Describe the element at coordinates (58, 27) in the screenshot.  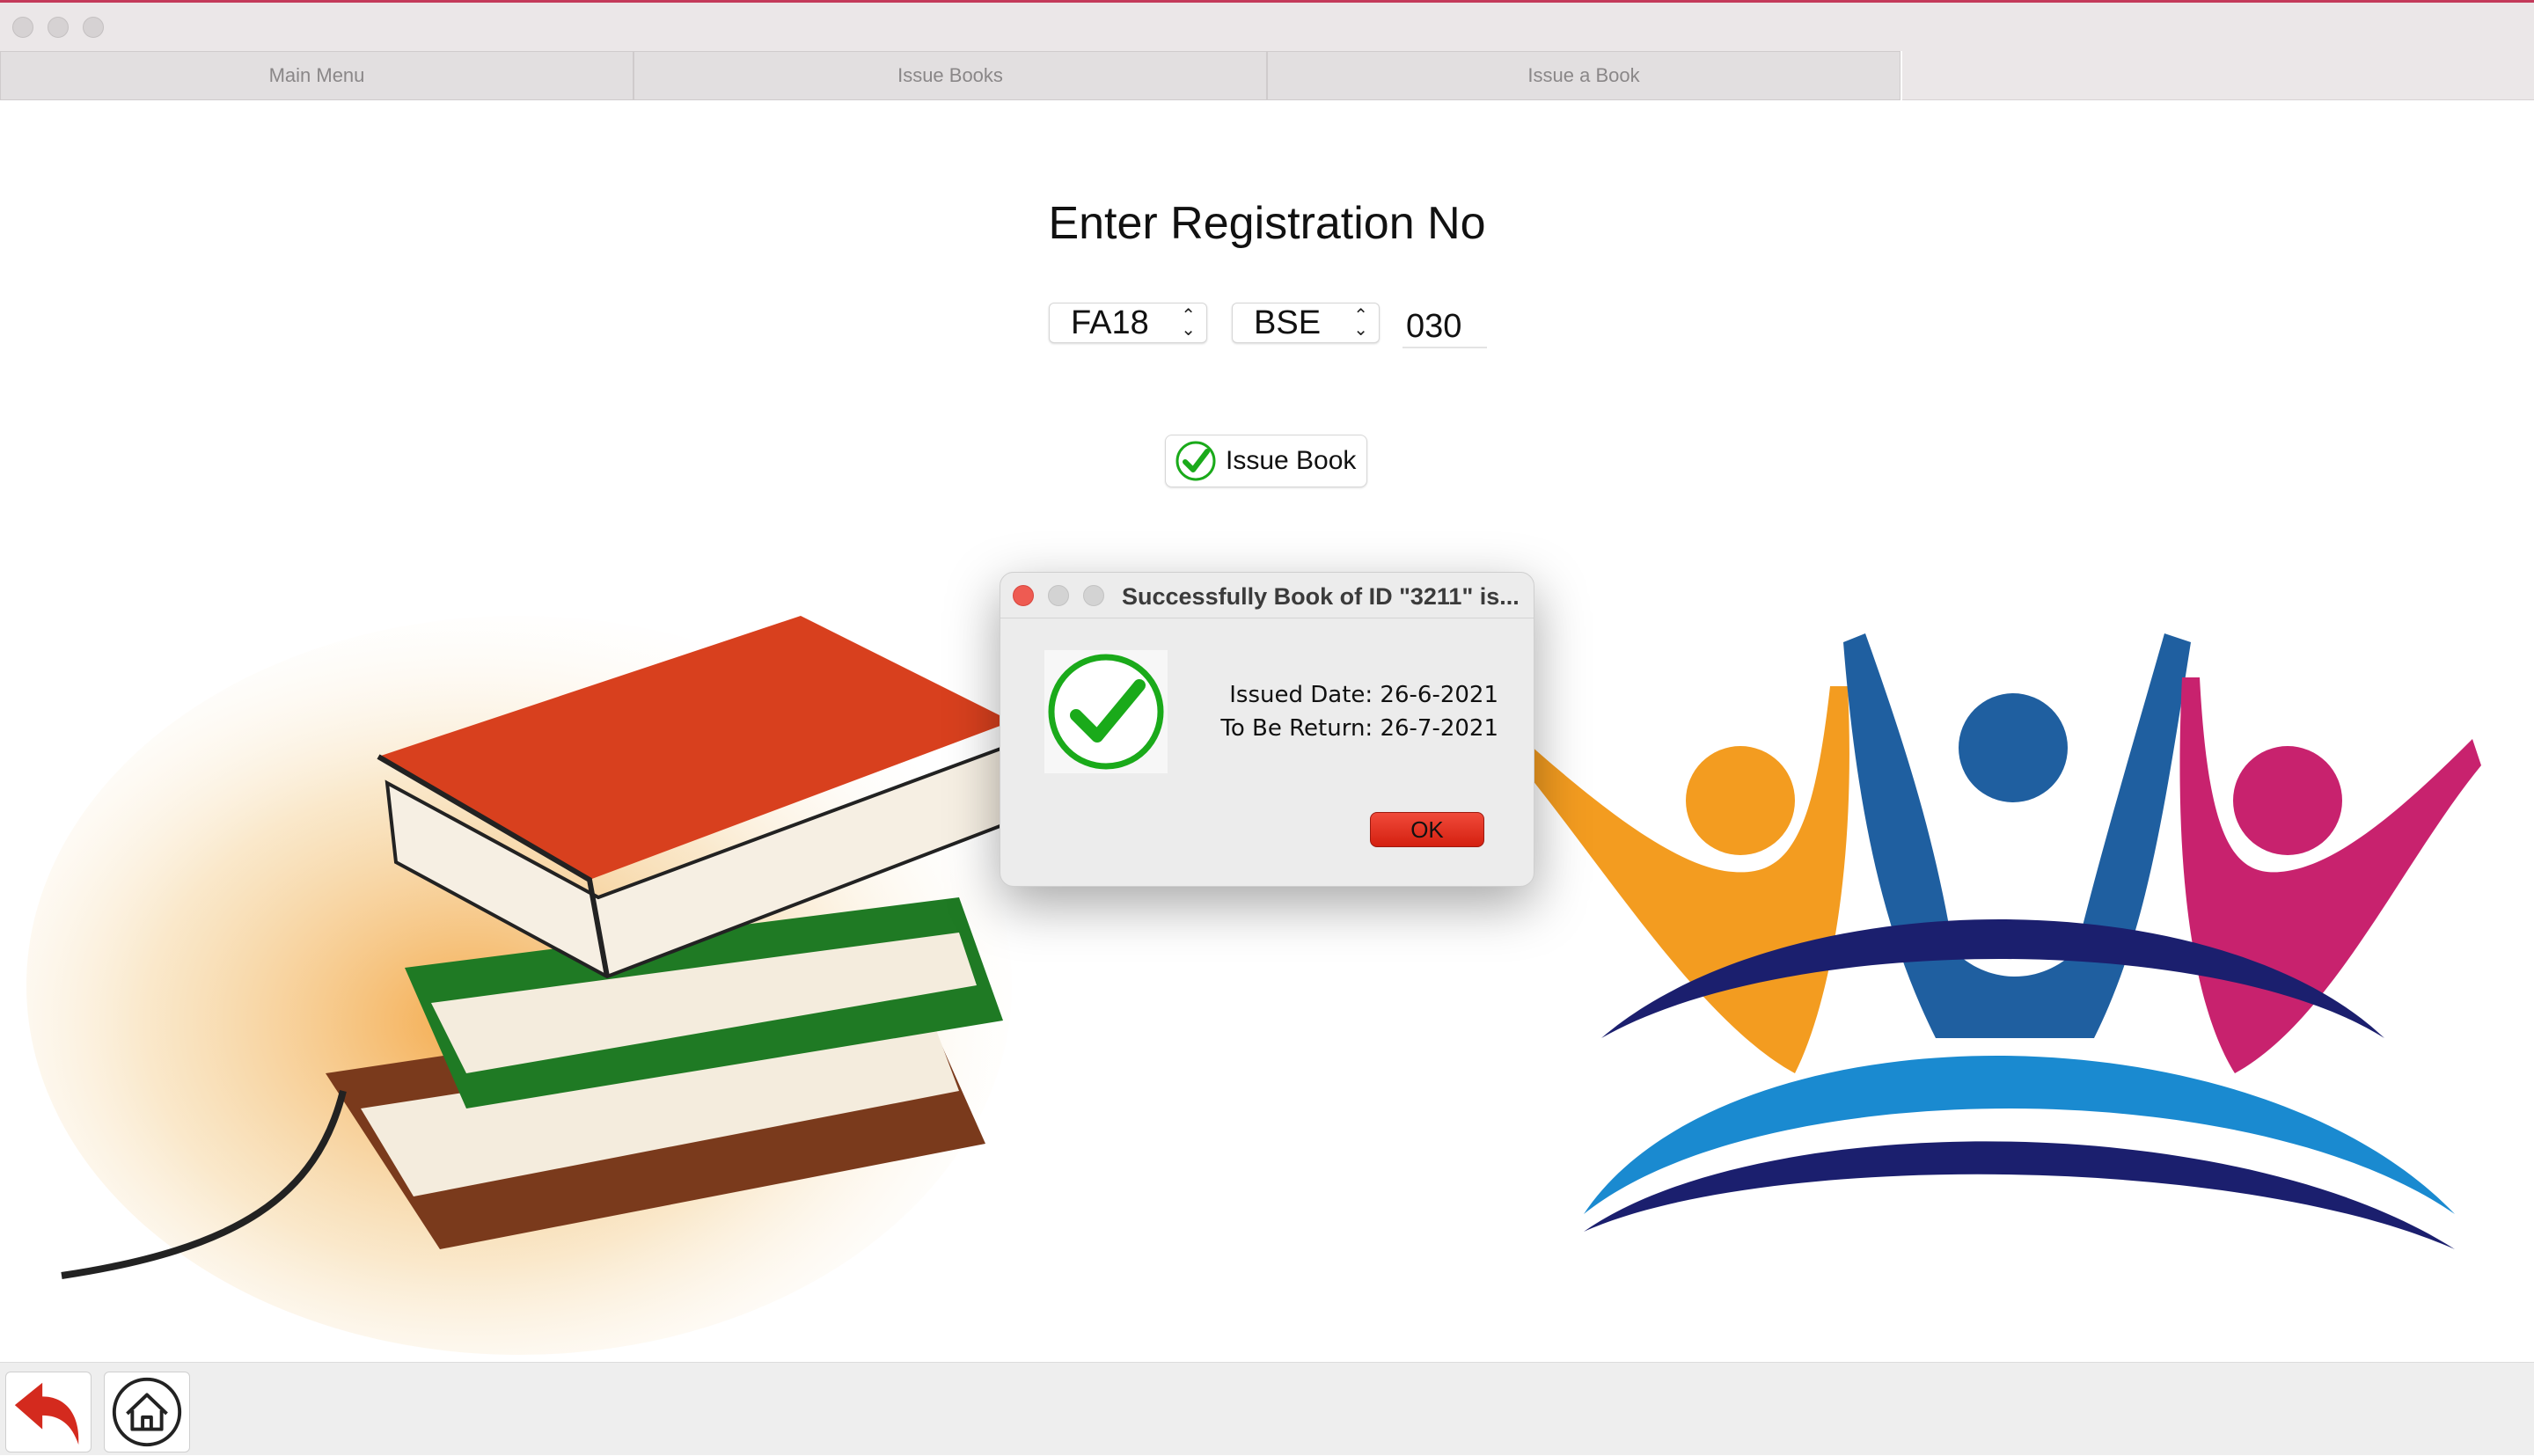
I see `minimize-window-button` at that location.